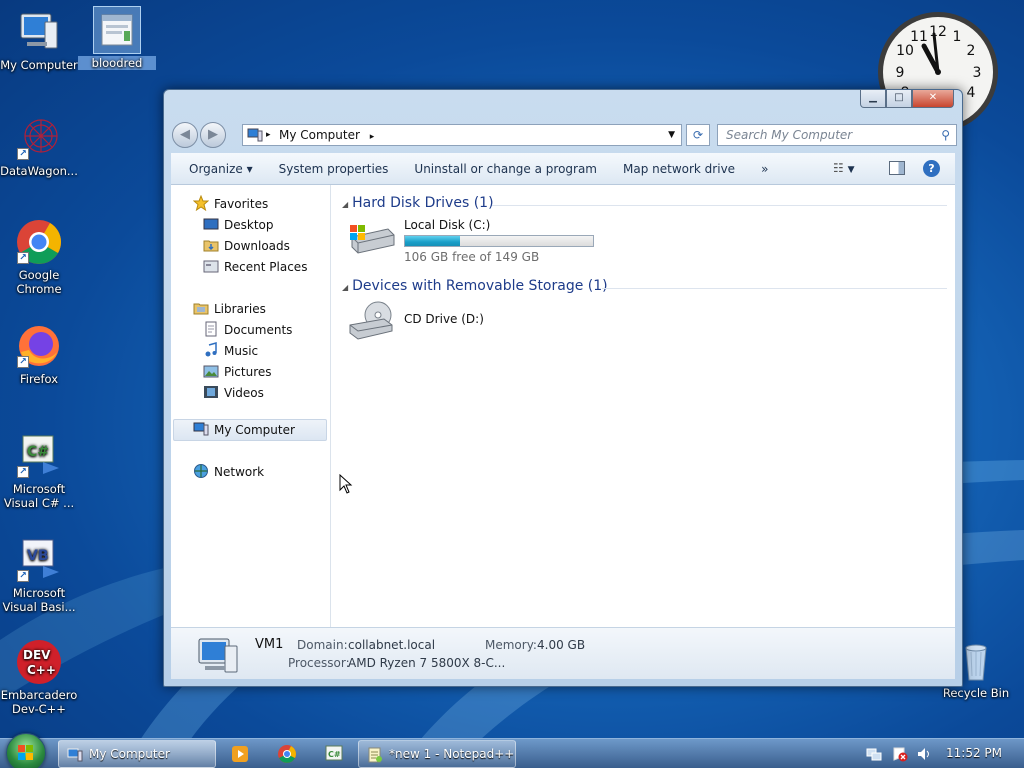 This screenshot has height=768, width=1024. Describe the element at coordinates (137, 754) in the screenshot. I see `taskbar-button-my-computer: My Computer` at that location.